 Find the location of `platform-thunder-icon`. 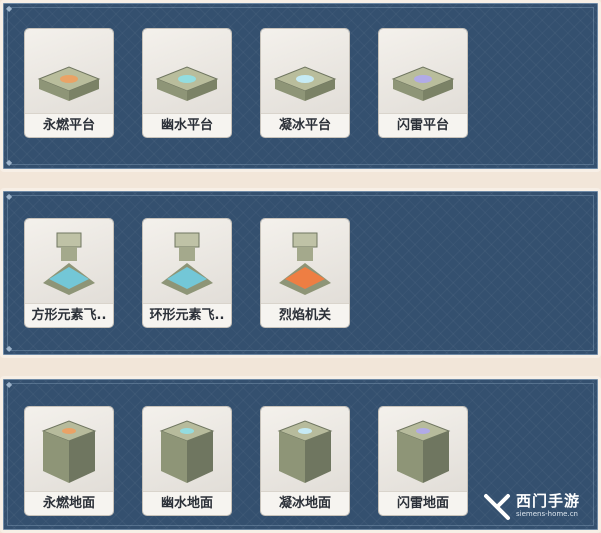

platform-thunder-icon is located at coordinates (423, 83).